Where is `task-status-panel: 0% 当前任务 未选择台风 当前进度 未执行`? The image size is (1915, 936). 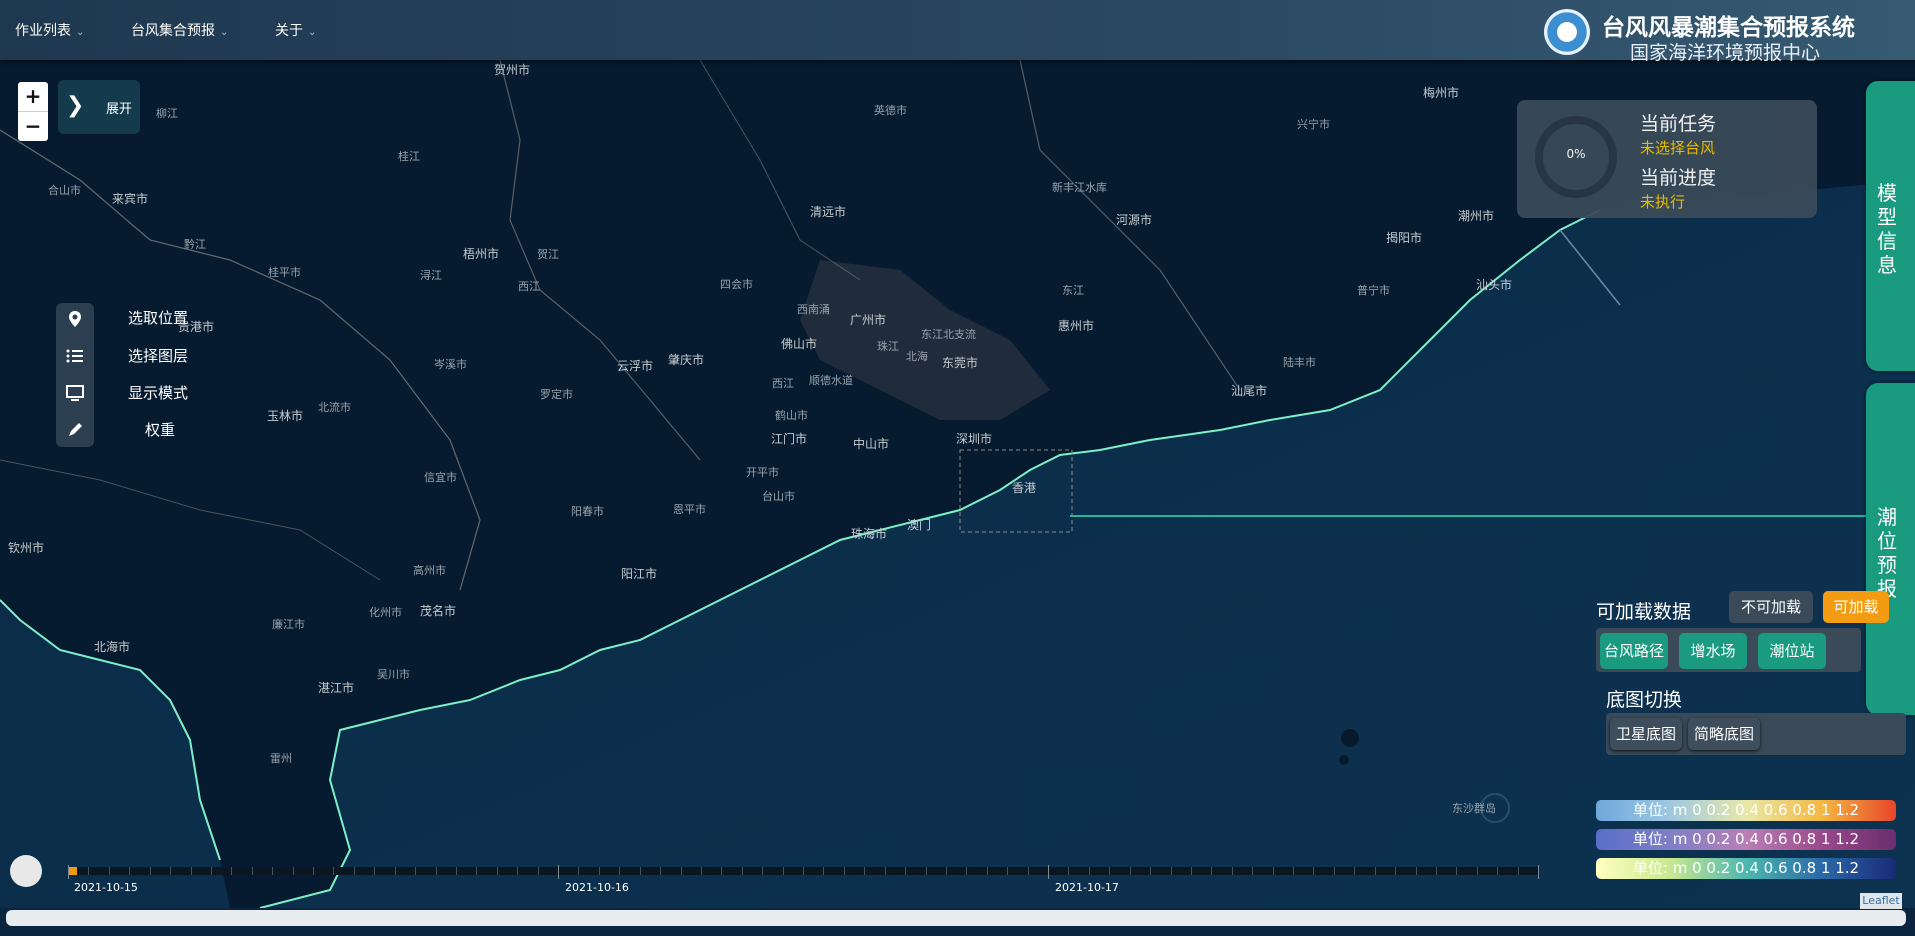 task-status-panel: 0% 当前任务 未选择台风 当前进度 未执行 is located at coordinates (1667, 159).